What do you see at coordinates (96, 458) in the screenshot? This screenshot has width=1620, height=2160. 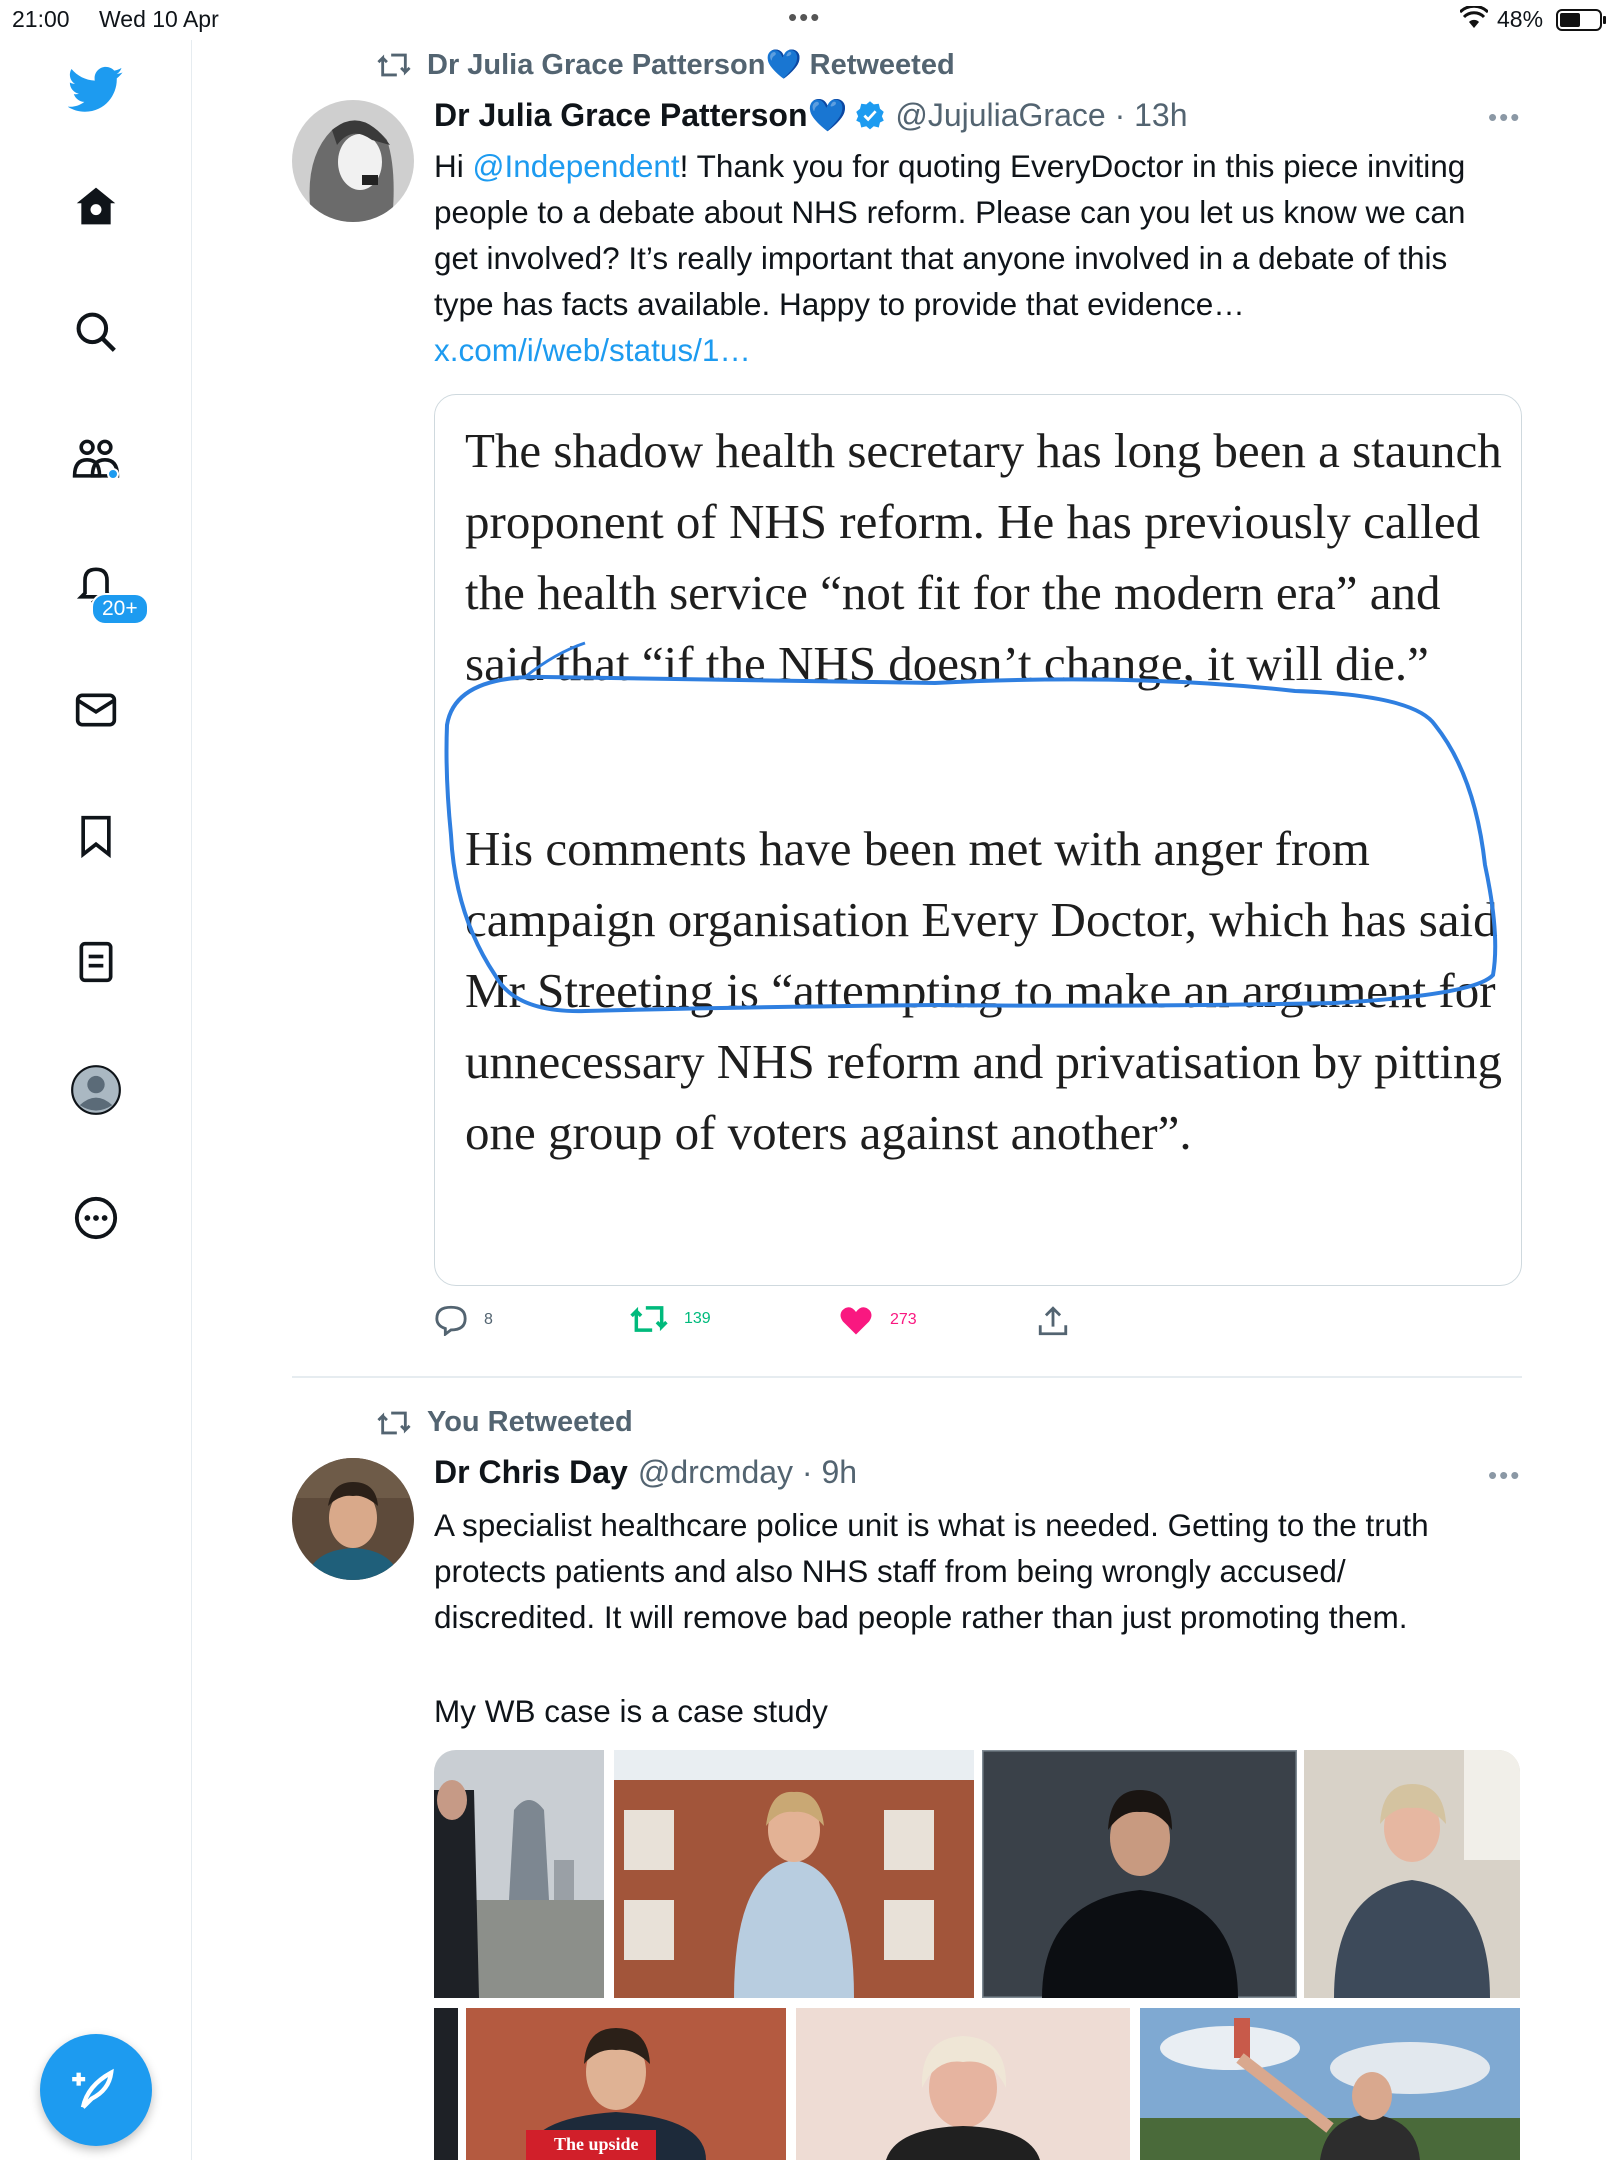 I see `communities-icon` at bounding box center [96, 458].